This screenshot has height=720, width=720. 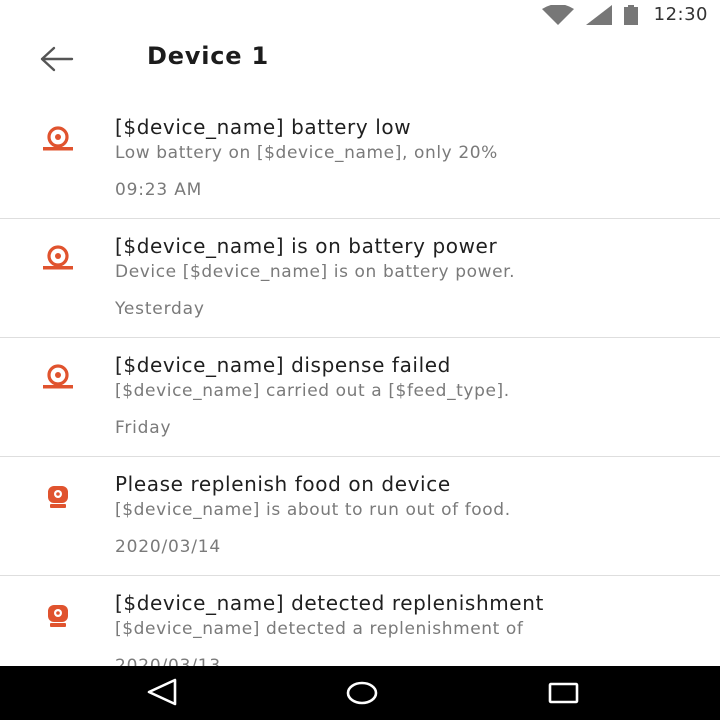 I want to click on notification-title: [$device_name] is on battery power, so click(x=306, y=246).